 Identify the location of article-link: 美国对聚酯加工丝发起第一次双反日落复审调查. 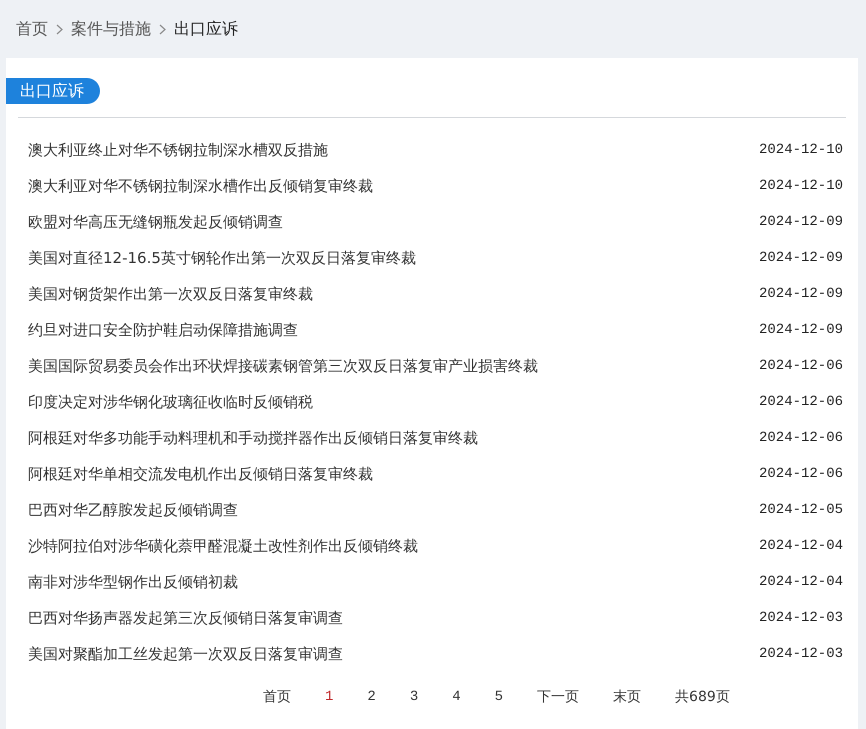
(185, 654).